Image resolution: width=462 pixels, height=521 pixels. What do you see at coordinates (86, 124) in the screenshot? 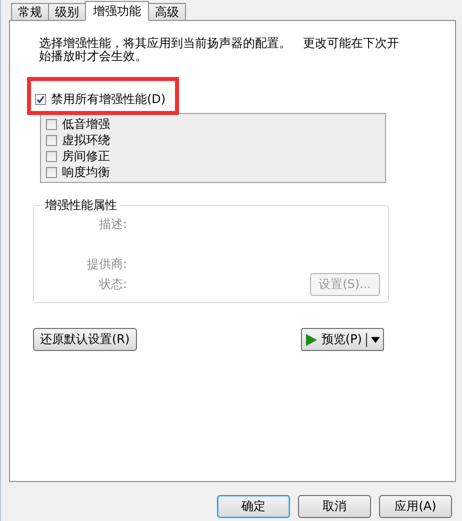
I see `checkbox-label: 低音增强` at bounding box center [86, 124].